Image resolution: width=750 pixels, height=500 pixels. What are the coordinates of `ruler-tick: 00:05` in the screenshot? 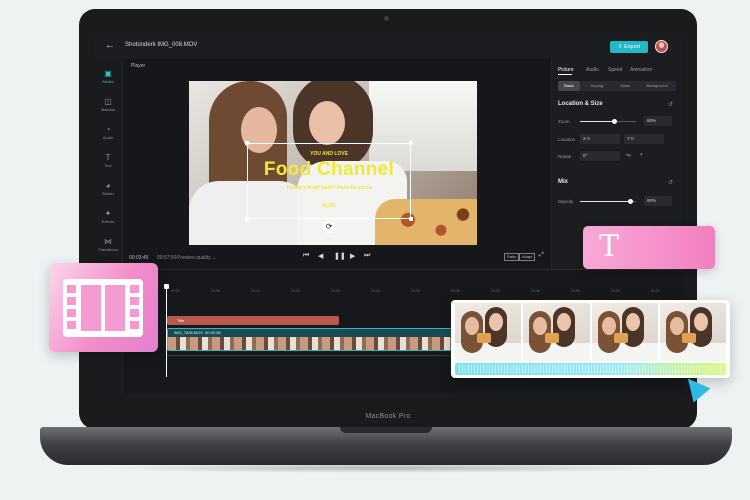 It's located at (215, 291).